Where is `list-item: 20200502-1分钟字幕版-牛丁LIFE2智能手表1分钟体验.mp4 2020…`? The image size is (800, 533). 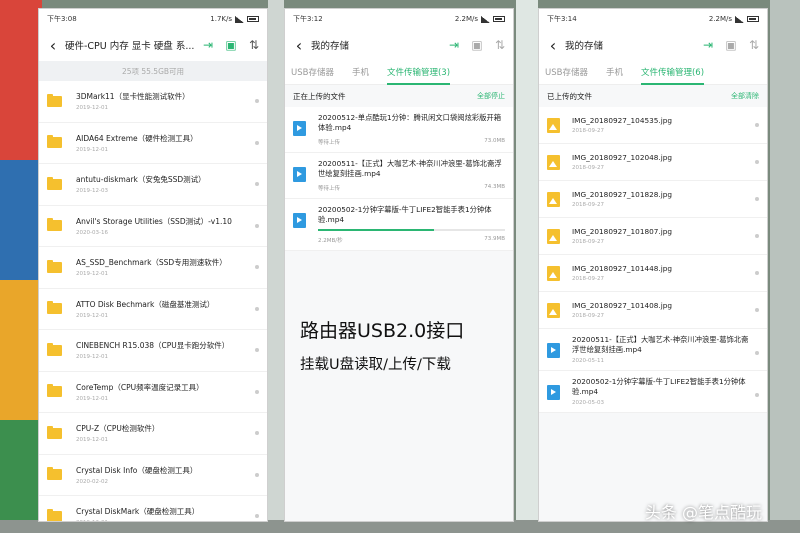 list-item: 20200502-1分钟字幕版-牛丁LIFE2智能手表1分钟体验.mp4 2020… is located at coordinates (653, 392).